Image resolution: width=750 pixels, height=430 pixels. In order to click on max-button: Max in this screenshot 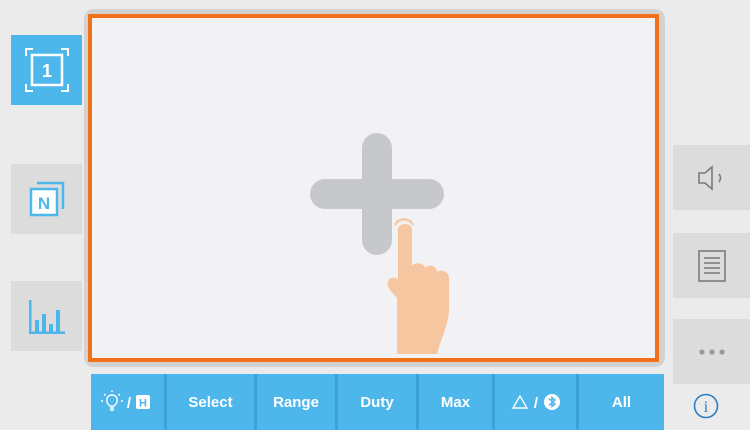, I will do `click(457, 402)`.